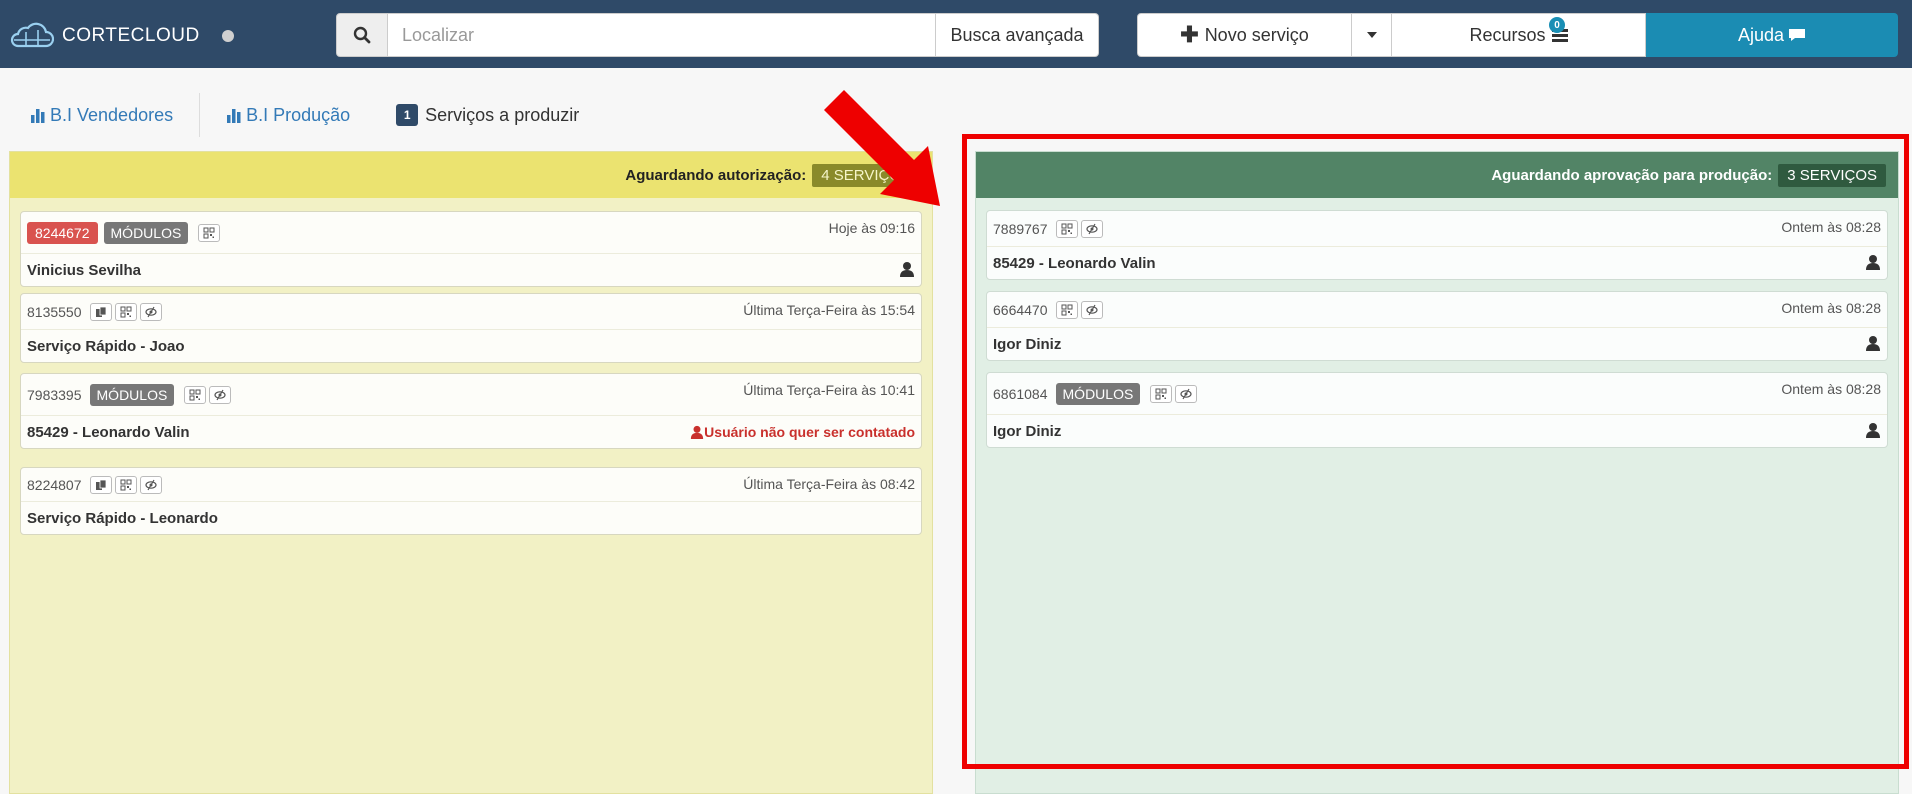  Describe the element at coordinates (54, 311) in the screenshot. I see `service-code: 8135550` at that location.